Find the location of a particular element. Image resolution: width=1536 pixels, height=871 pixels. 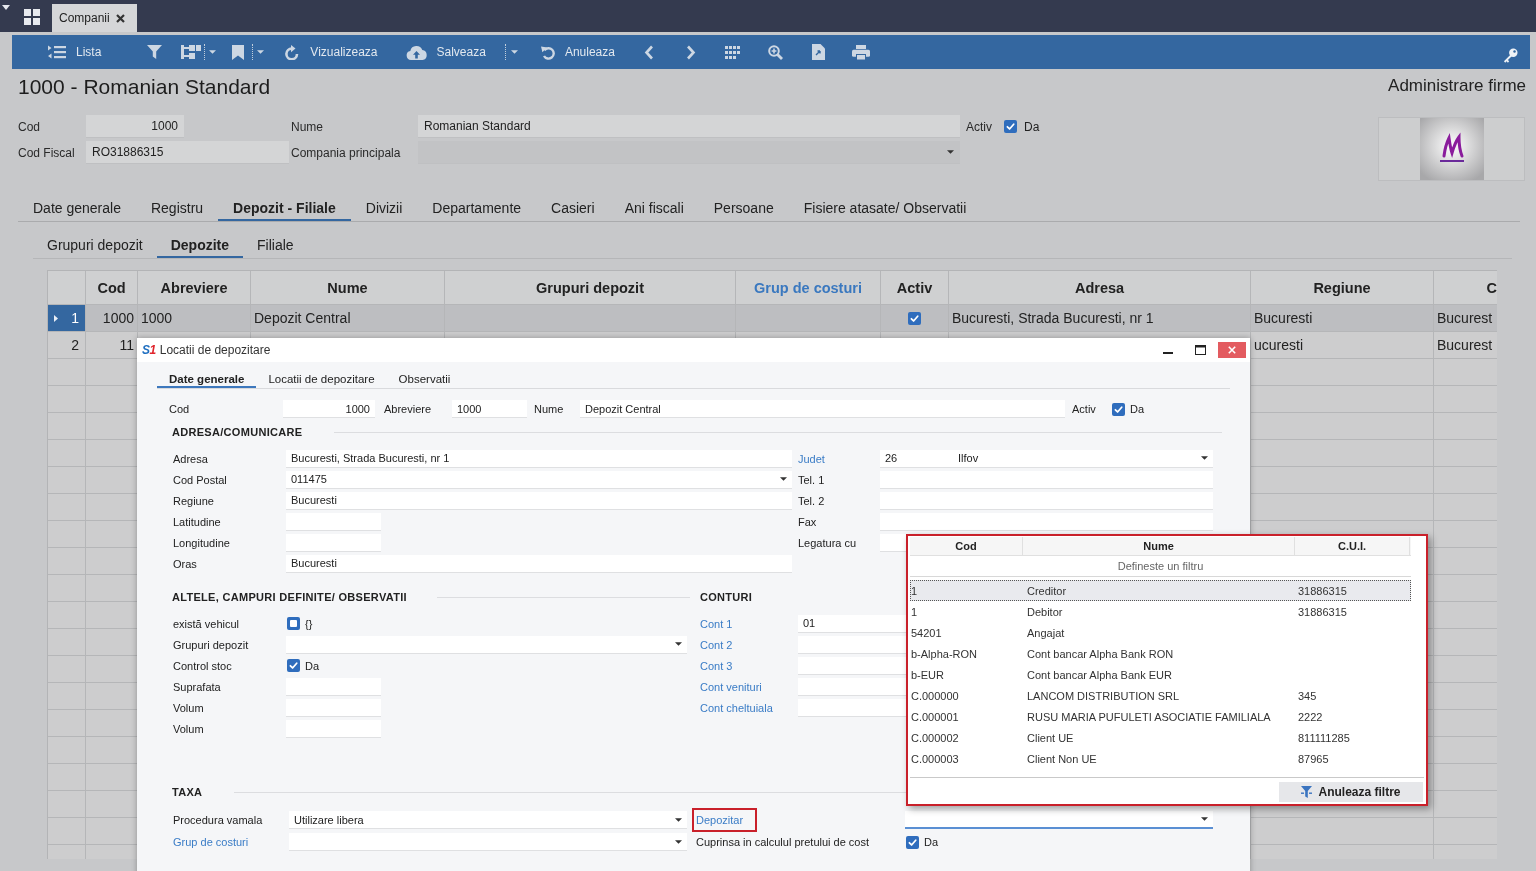

dots-grid-icon is located at coordinates (732, 52).